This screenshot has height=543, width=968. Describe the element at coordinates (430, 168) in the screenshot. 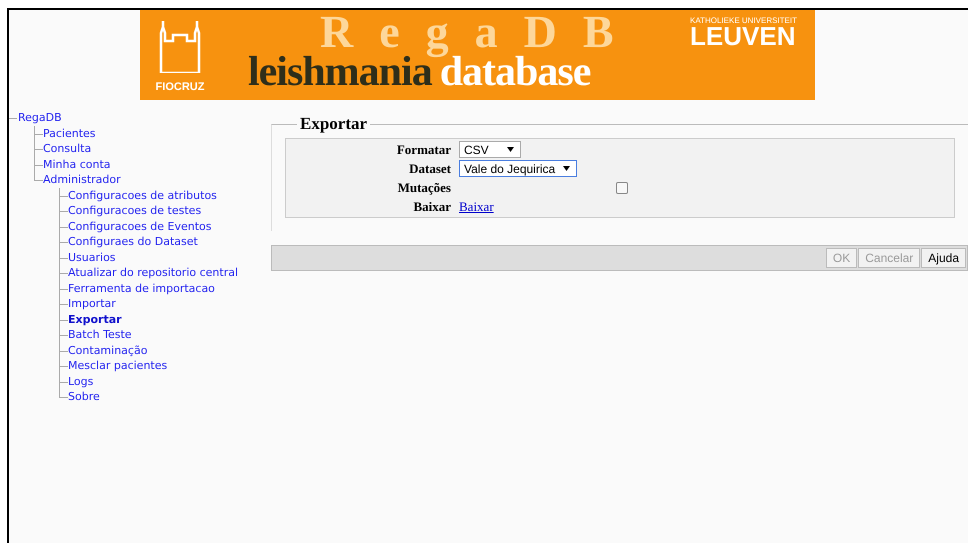

I see `field-label: Dataset` at that location.